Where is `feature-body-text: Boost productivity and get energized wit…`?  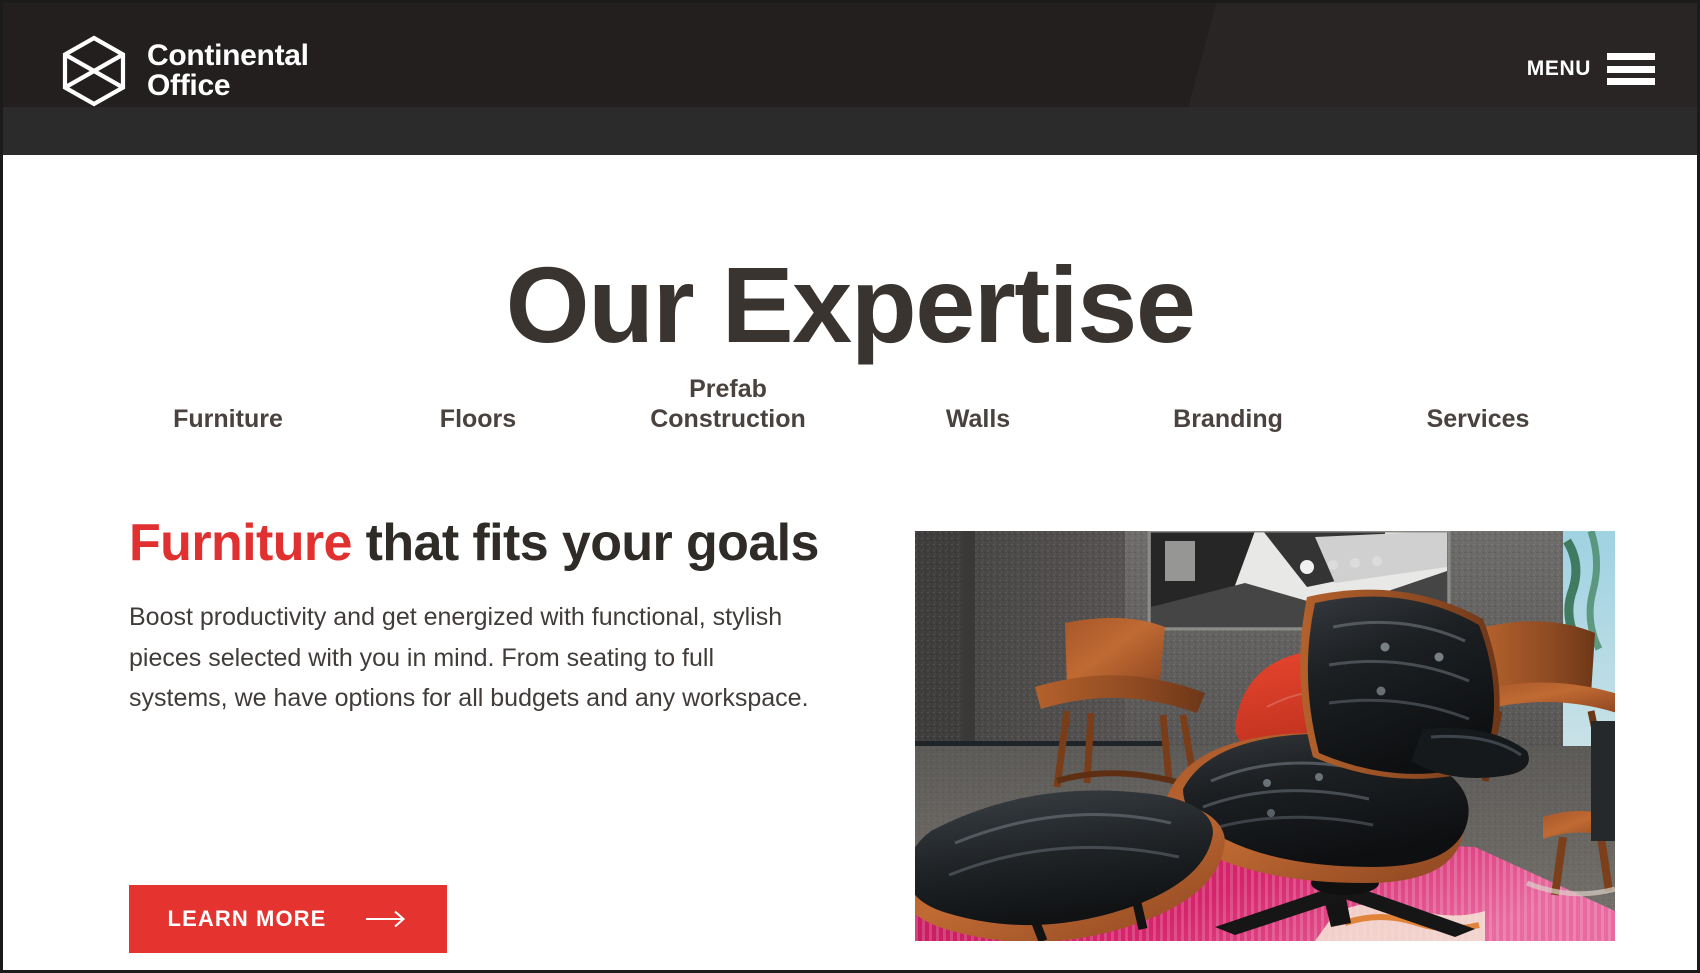 feature-body-text: Boost productivity and get energized wit… is located at coordinates (469, 658).